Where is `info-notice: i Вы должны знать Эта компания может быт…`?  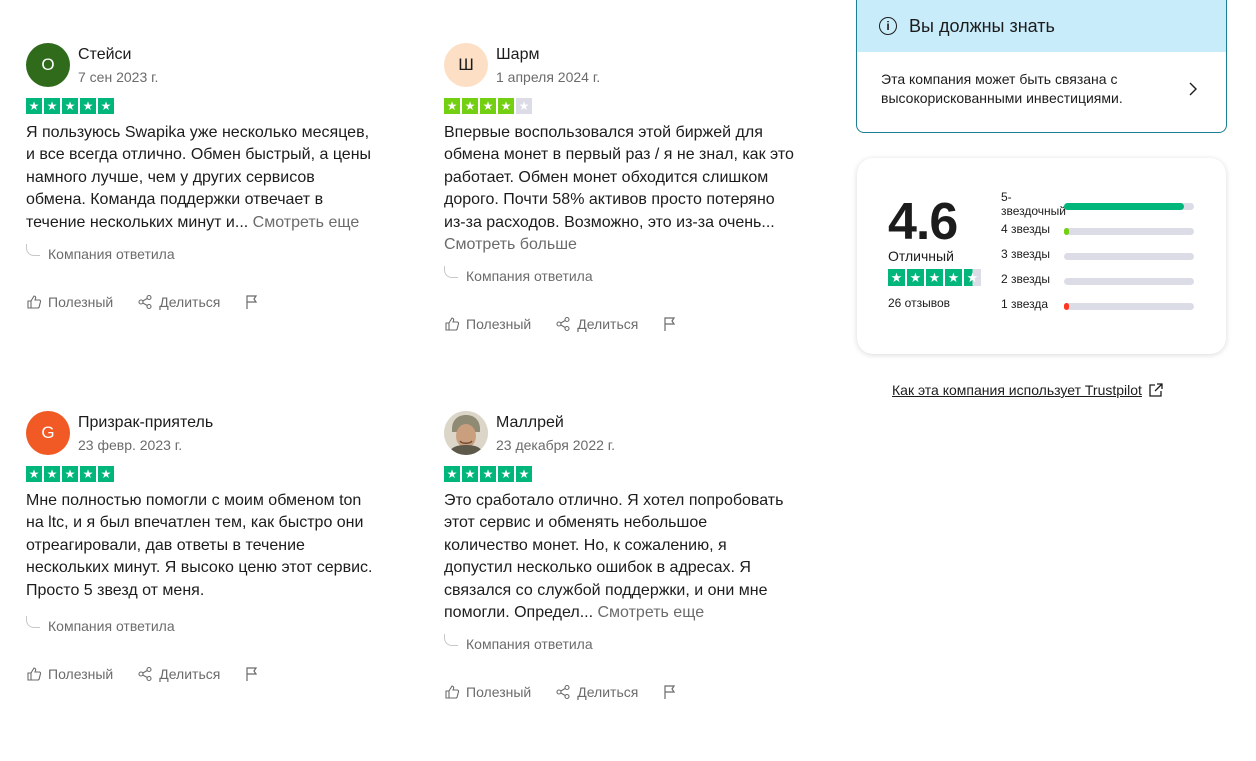
info-notice: i Вы должны знать Эта компания может быт… is located at coordinates (1041, 66).